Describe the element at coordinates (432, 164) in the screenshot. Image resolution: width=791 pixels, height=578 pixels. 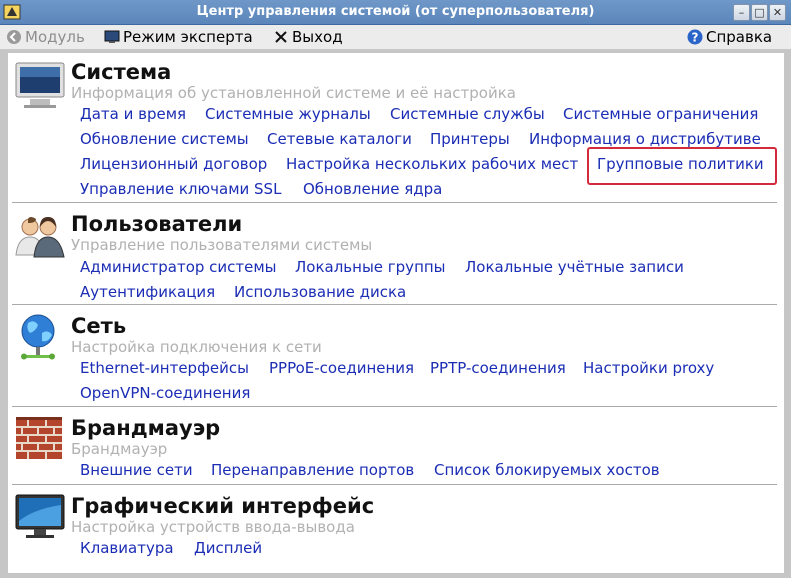
I see `link-multiseat: Настройка нескольких рабочих мест` at that location.